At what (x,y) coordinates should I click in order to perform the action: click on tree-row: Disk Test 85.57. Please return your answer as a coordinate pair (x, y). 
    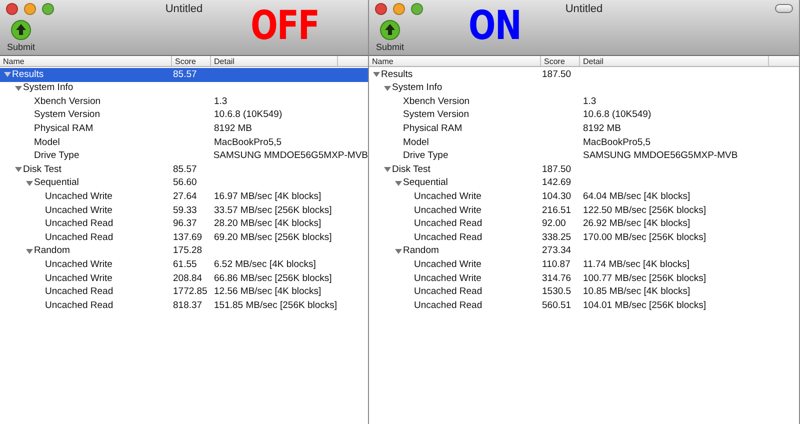
    Looking at the image, I should click on (184, 170).